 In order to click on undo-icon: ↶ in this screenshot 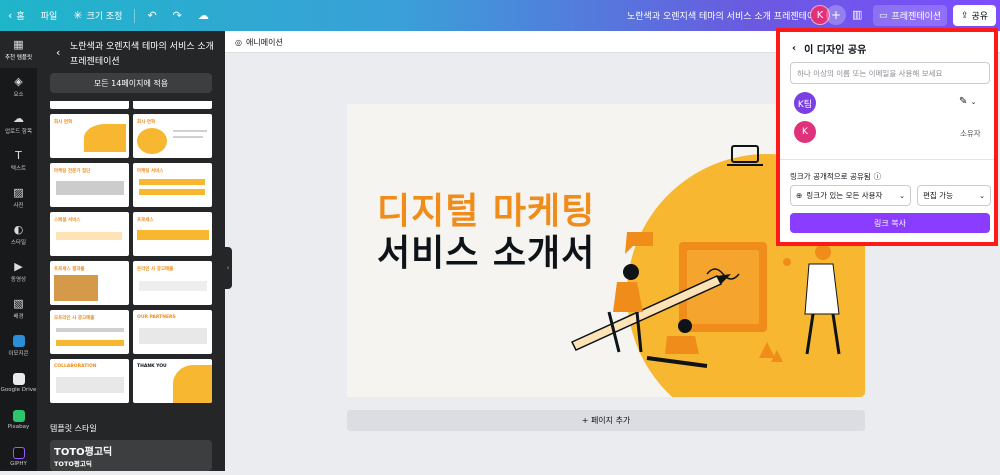, I will do `click(152, 15)`.